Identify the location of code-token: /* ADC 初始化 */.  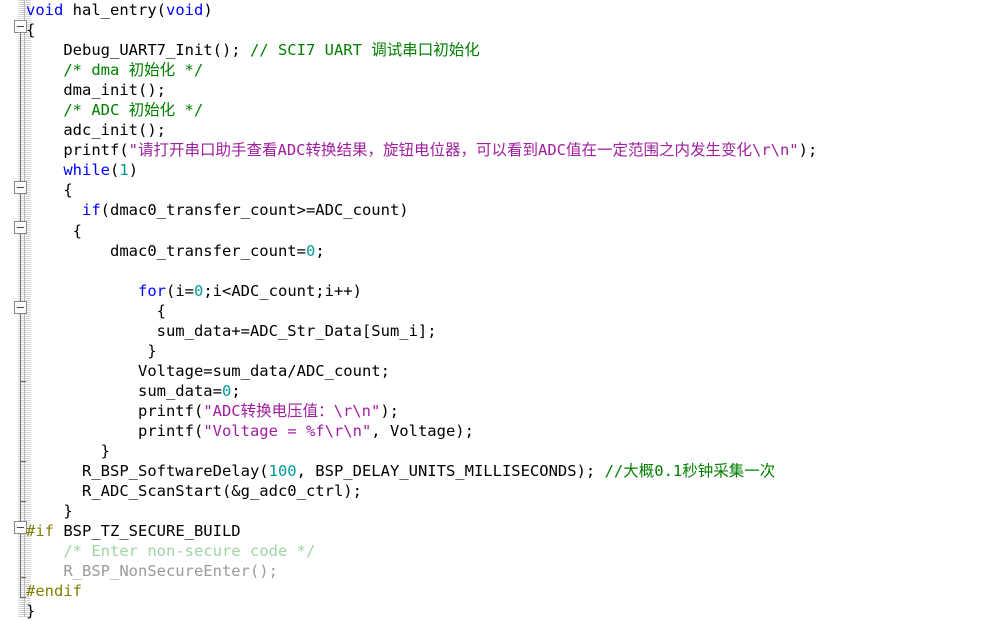
(115, 110).